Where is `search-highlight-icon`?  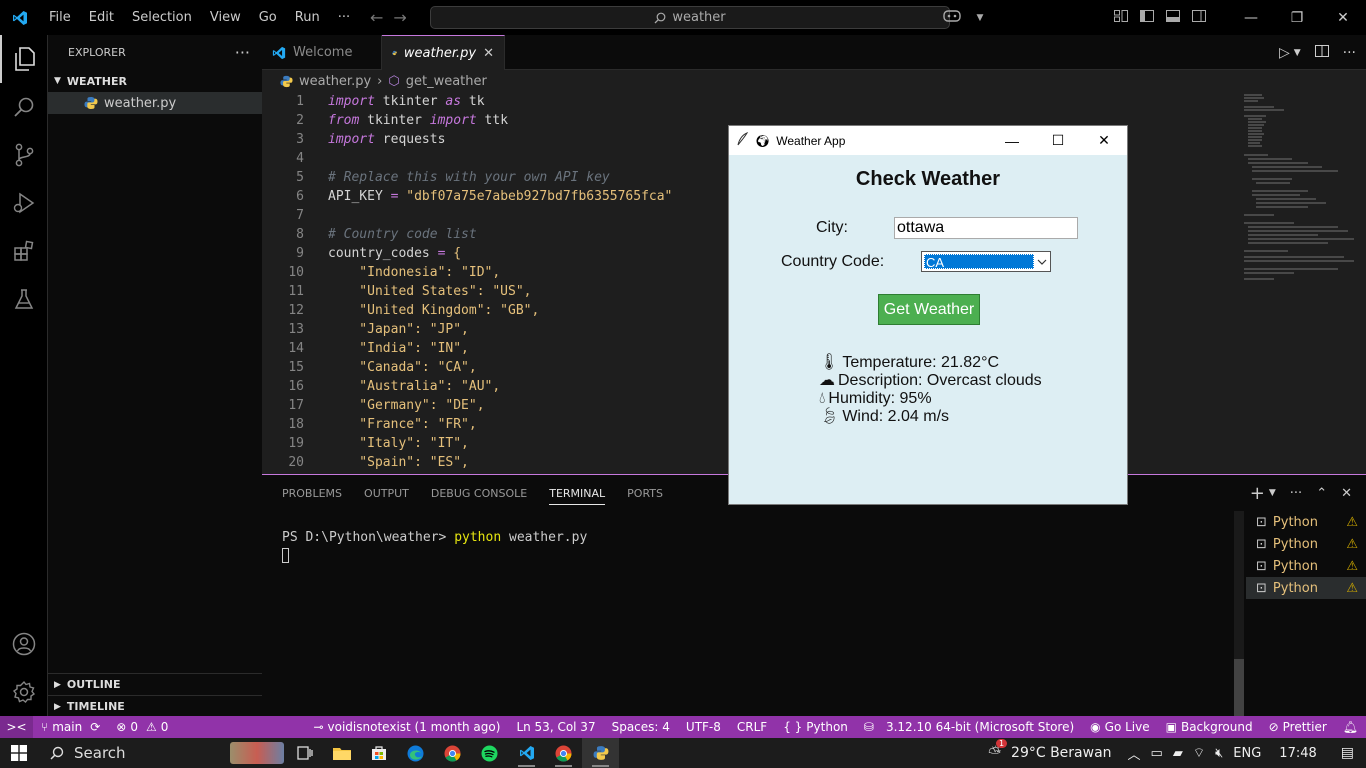
search-highlight-icon is located at coordinates (257, 753).